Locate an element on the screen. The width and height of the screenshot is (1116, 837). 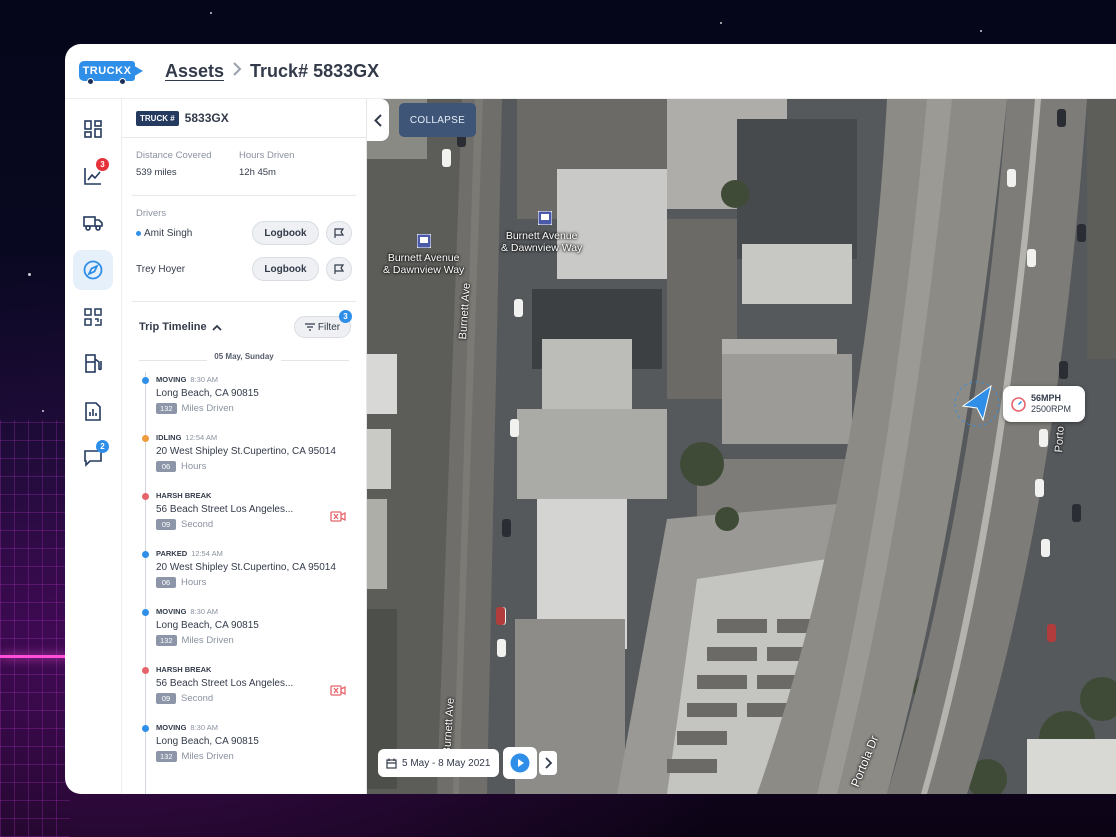
stat-value: 12h 45m is located at coordinates (257, 172).